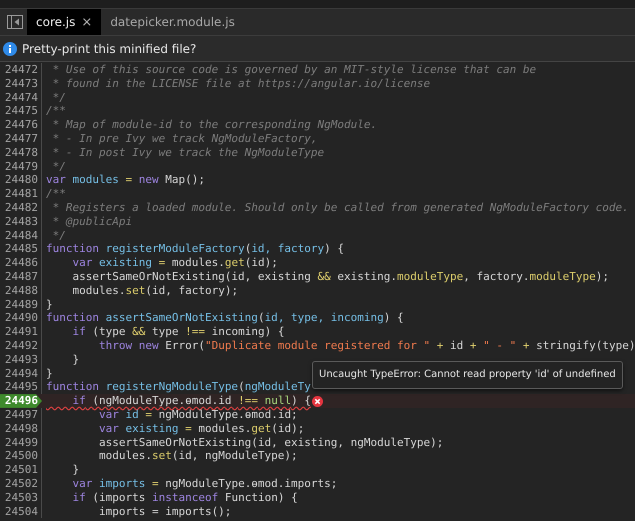 The width and height of the screenshot is (635, 521). Describe the element at coordinates (294, 70) in the screenshot. I see `code-line: * Use of this source code is governed by an MIT-style license that can be` at that location.